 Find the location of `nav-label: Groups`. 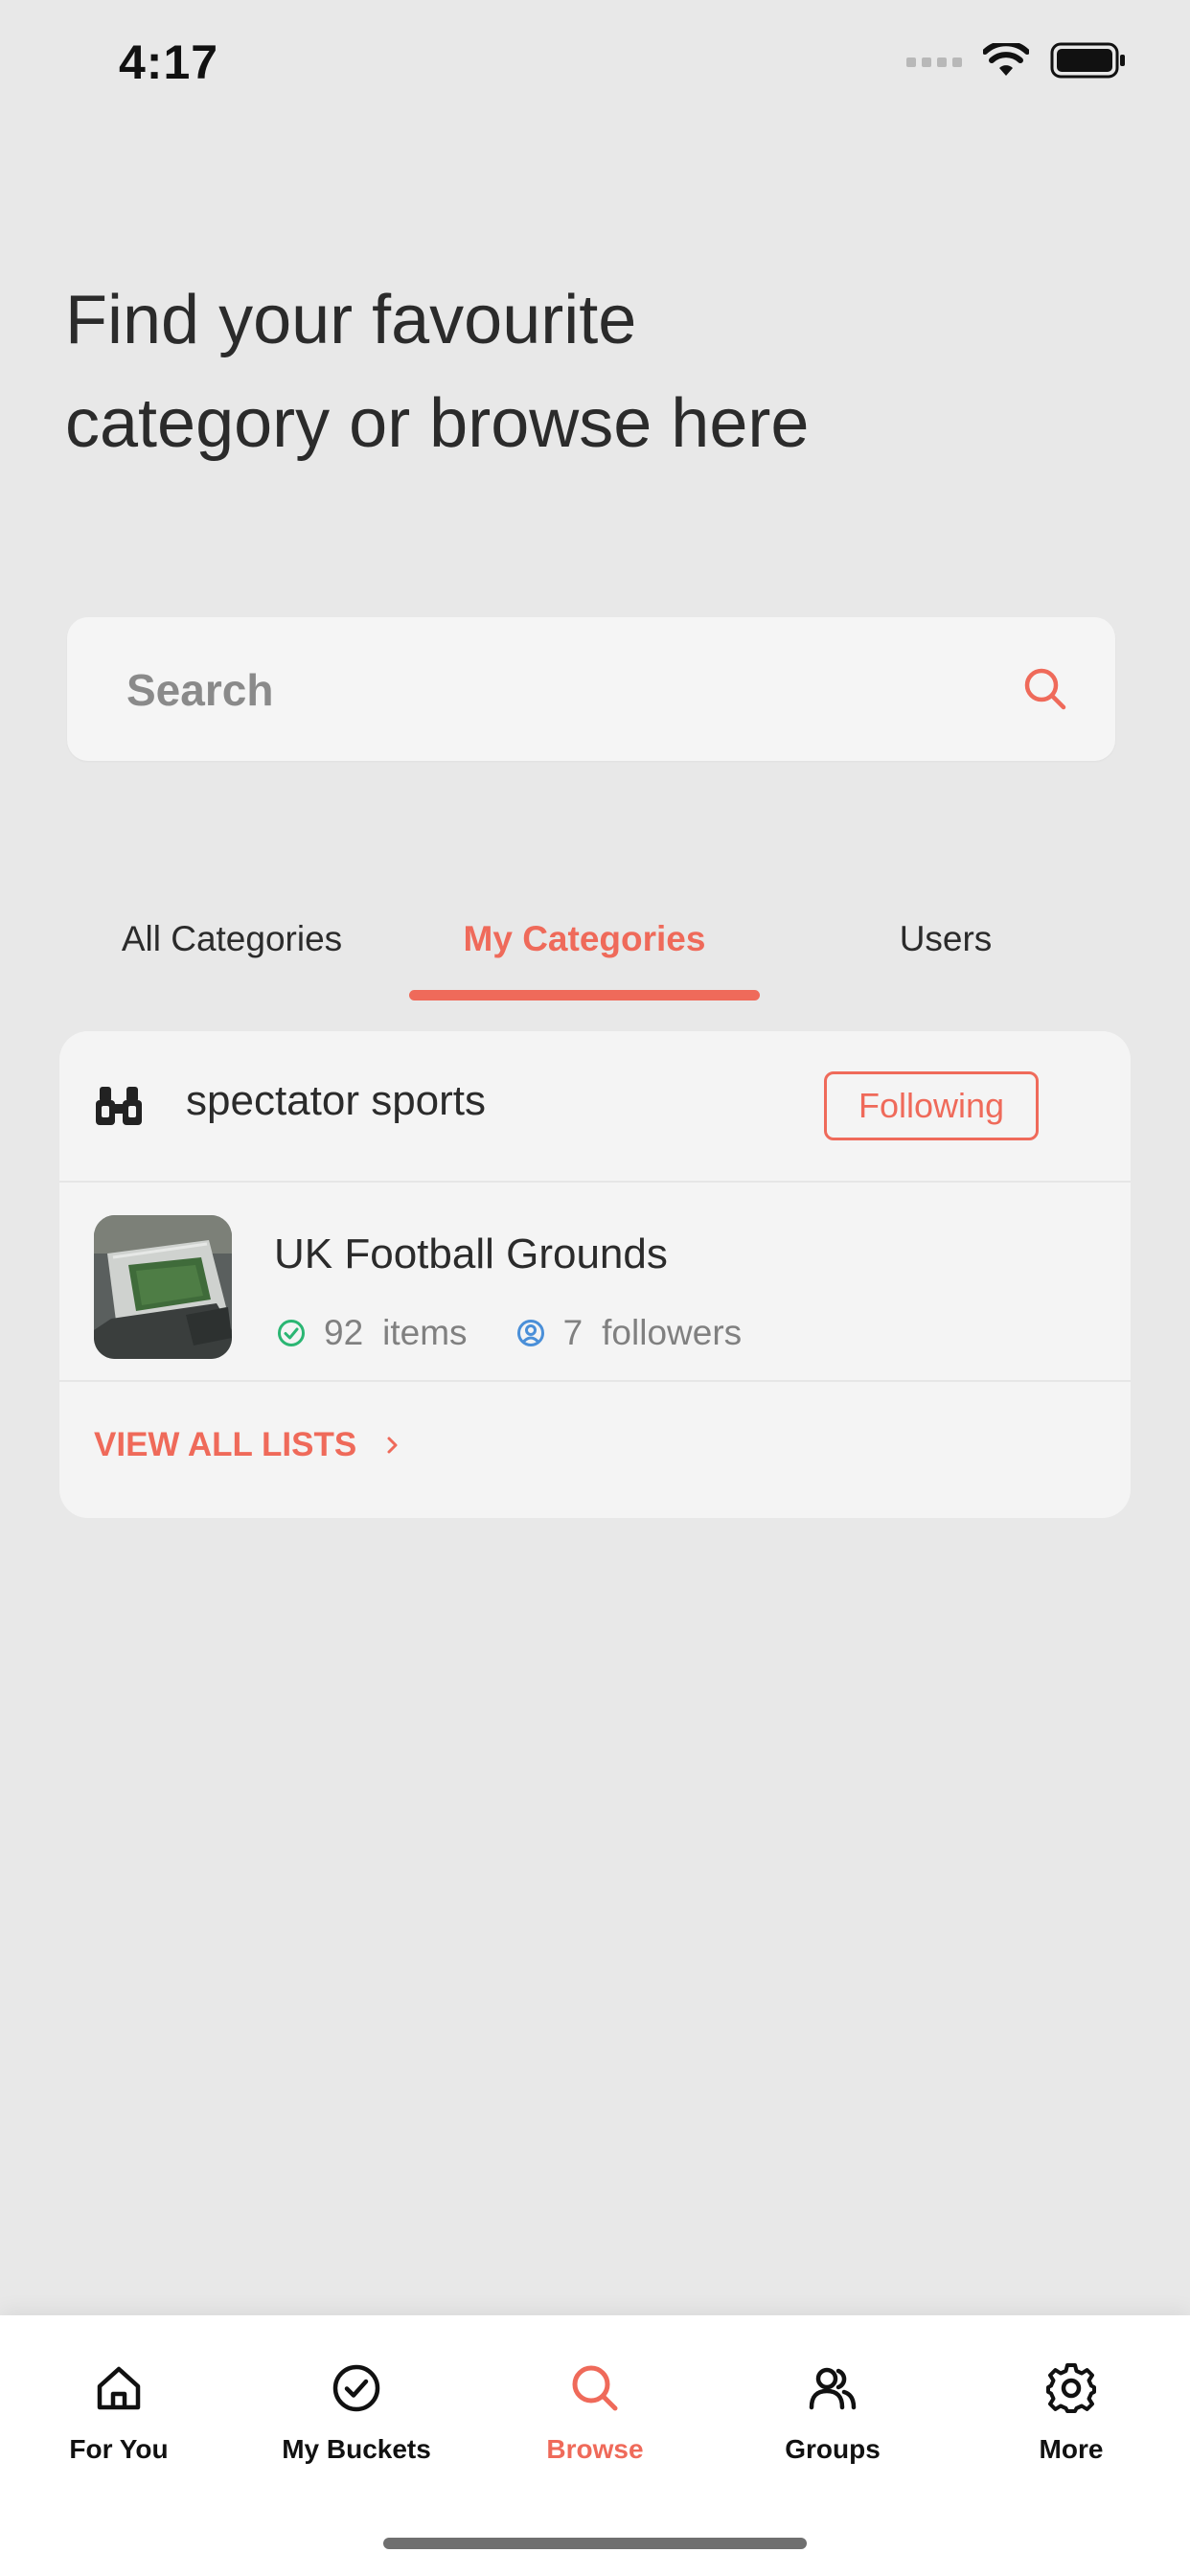

nav-label: Groups is located at coordinates (833, 2449).